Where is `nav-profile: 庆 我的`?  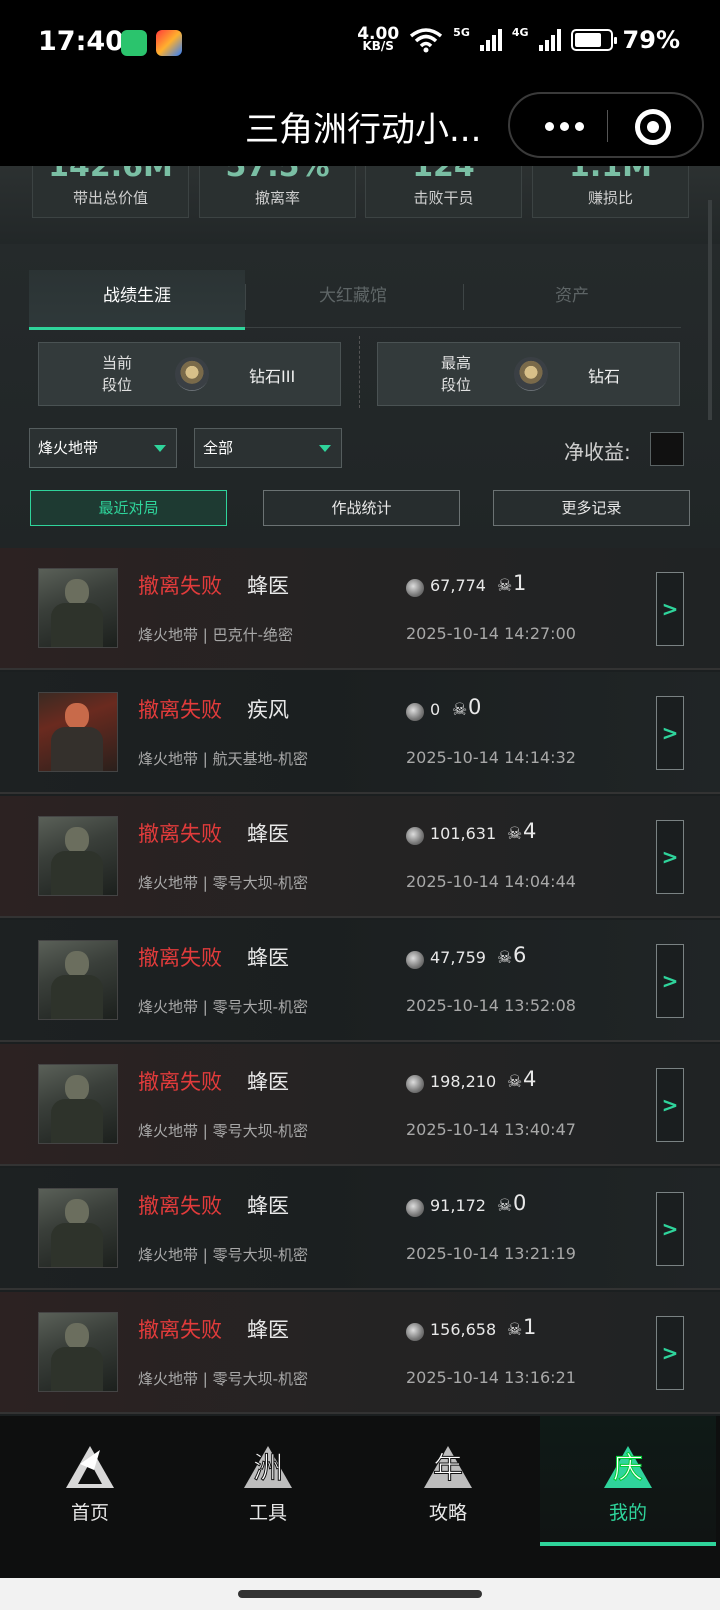 nav-profile: 庆 我的 is located at coordinates (628, 1481).